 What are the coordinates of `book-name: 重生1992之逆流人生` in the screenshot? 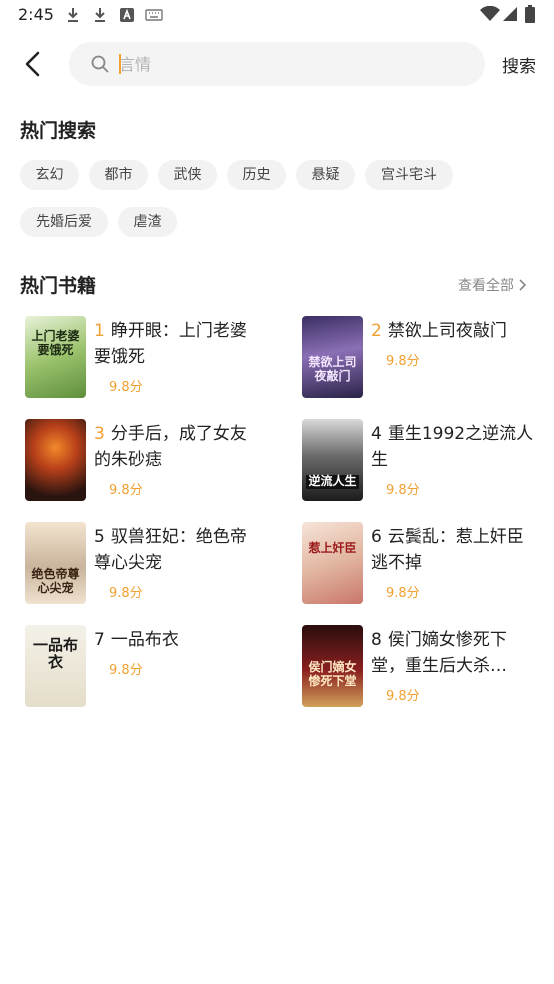 It's located at (452, 447).